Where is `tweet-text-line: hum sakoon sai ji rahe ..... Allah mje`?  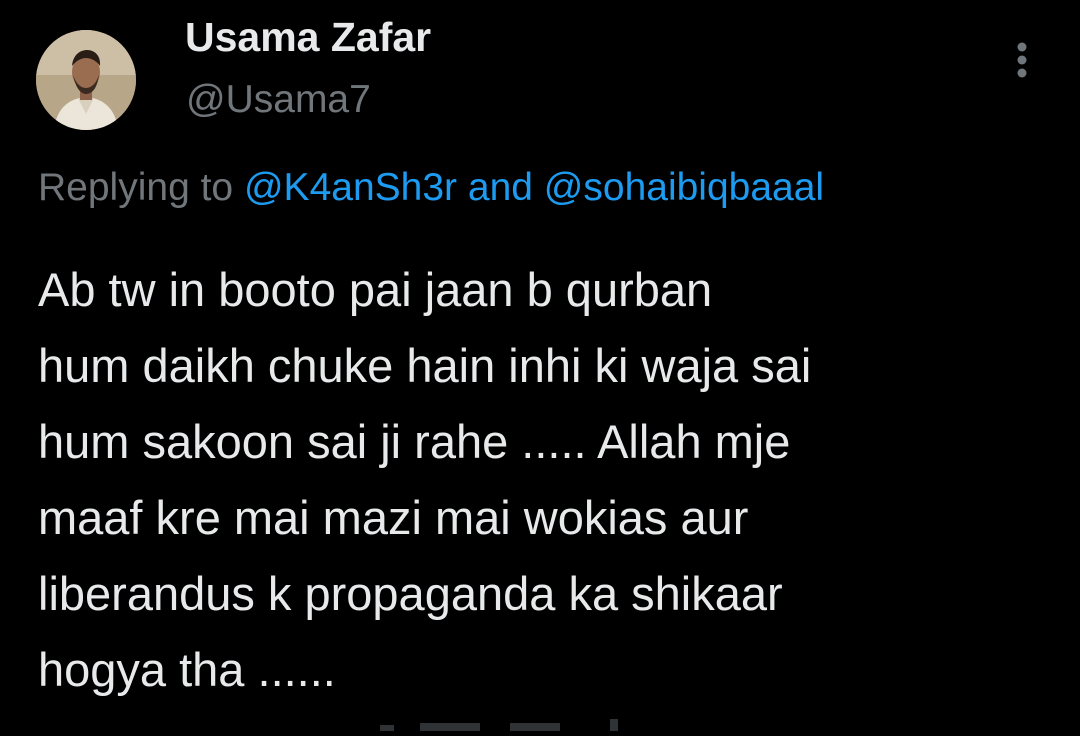 tweet-text-line: hum sakoon sai ji rahe ..... Allah mje is located at coordinates (414, 441).